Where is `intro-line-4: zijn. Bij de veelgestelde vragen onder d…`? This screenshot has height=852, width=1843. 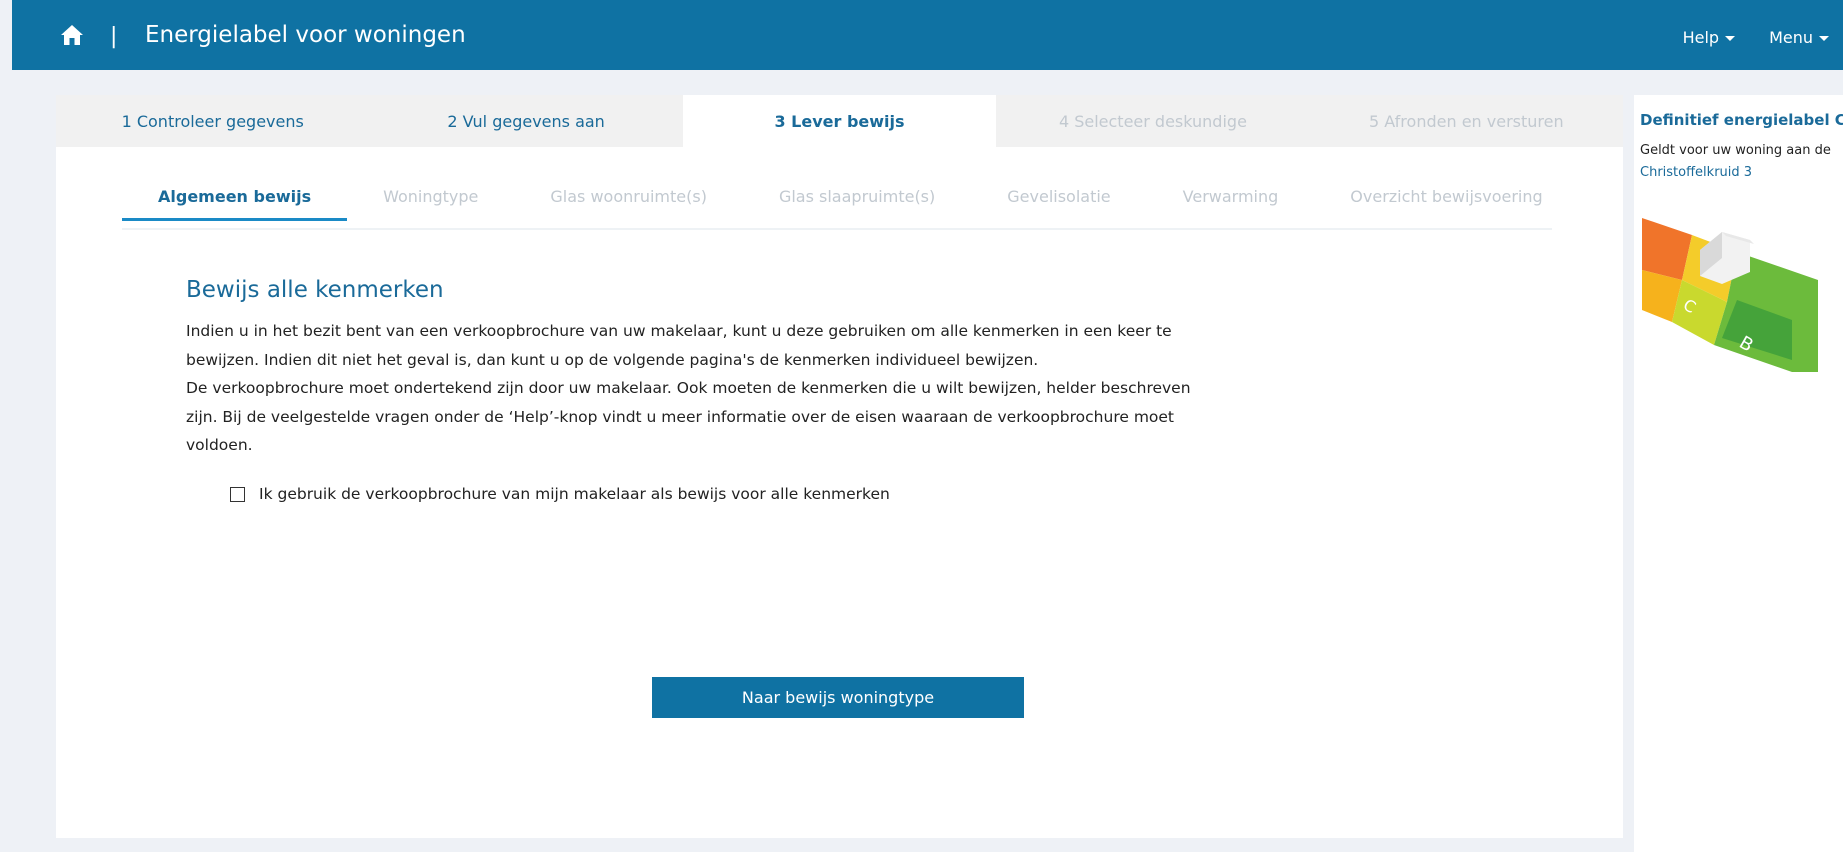 intro-line-4: zijn. Bij de veelgestelde vragen onder d… is located at coordinates (680, 416).